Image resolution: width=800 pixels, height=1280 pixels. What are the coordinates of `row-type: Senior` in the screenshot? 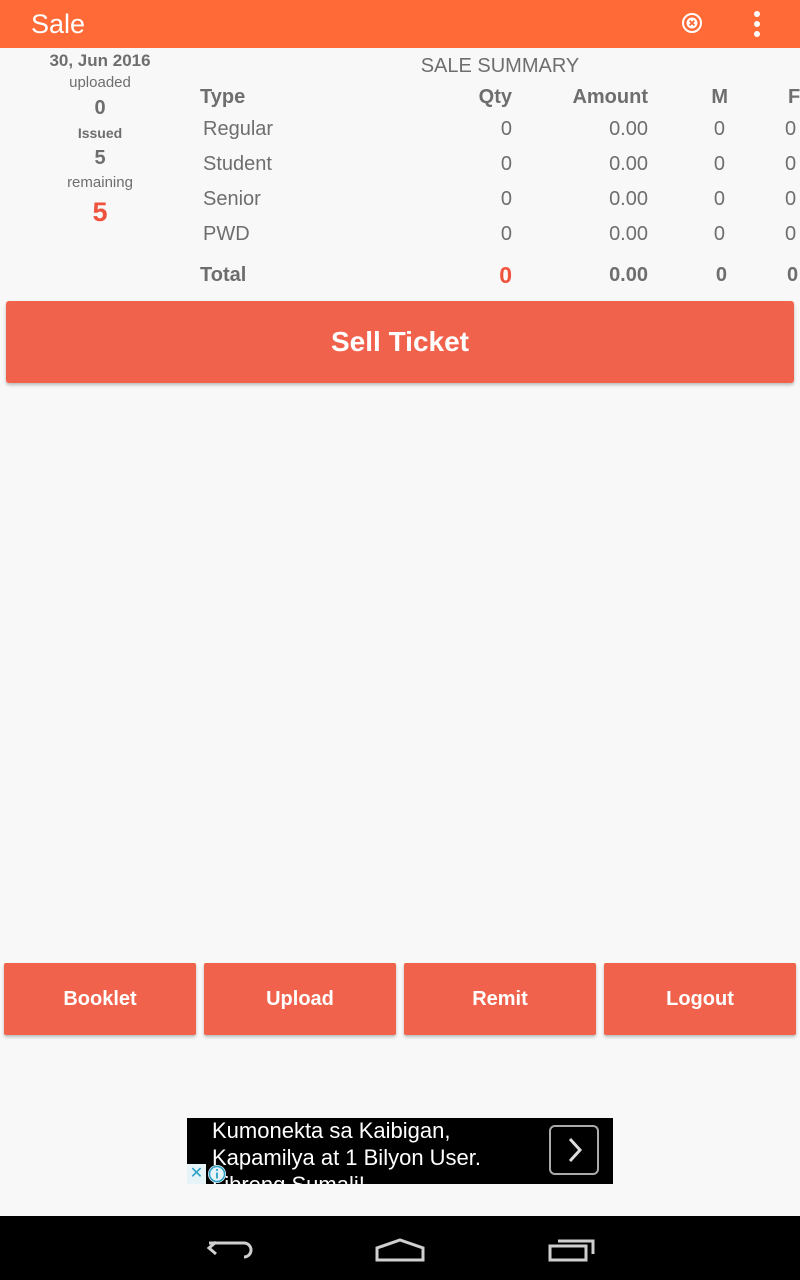 It's located at (232, 199).